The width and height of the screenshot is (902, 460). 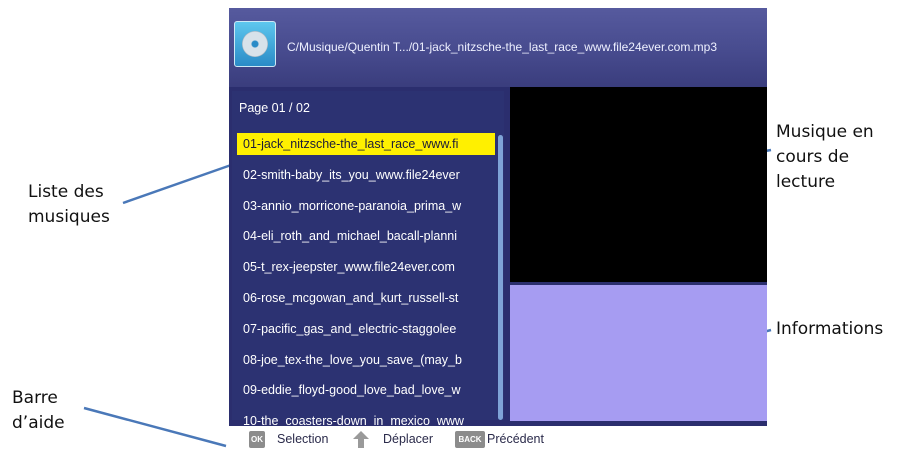 I want to click on playlist-track: 08-joe_tex-the_love_you_save_(may_b, so click(x=366, y=360).